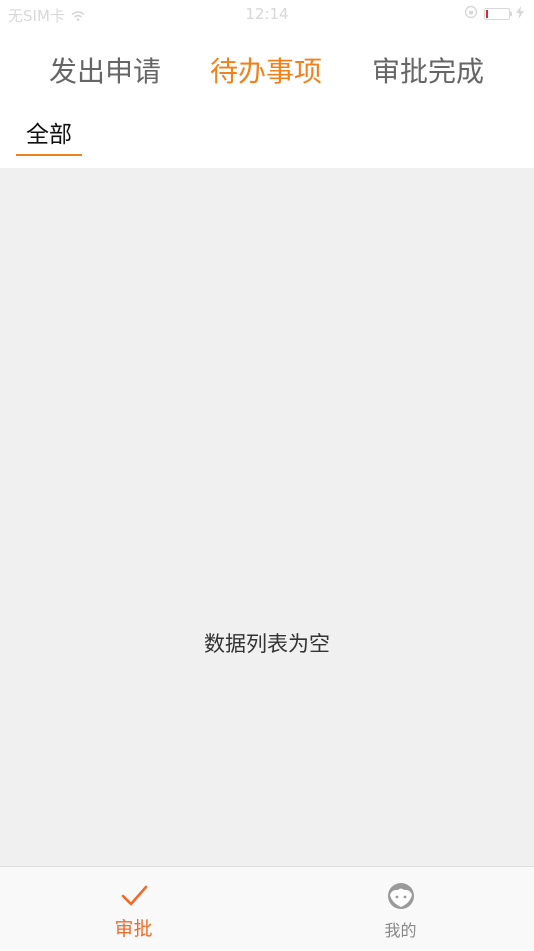 Image resolution: width=534 pixels, height=951 pixels. I want to click on check-icon, so click(134, 896).